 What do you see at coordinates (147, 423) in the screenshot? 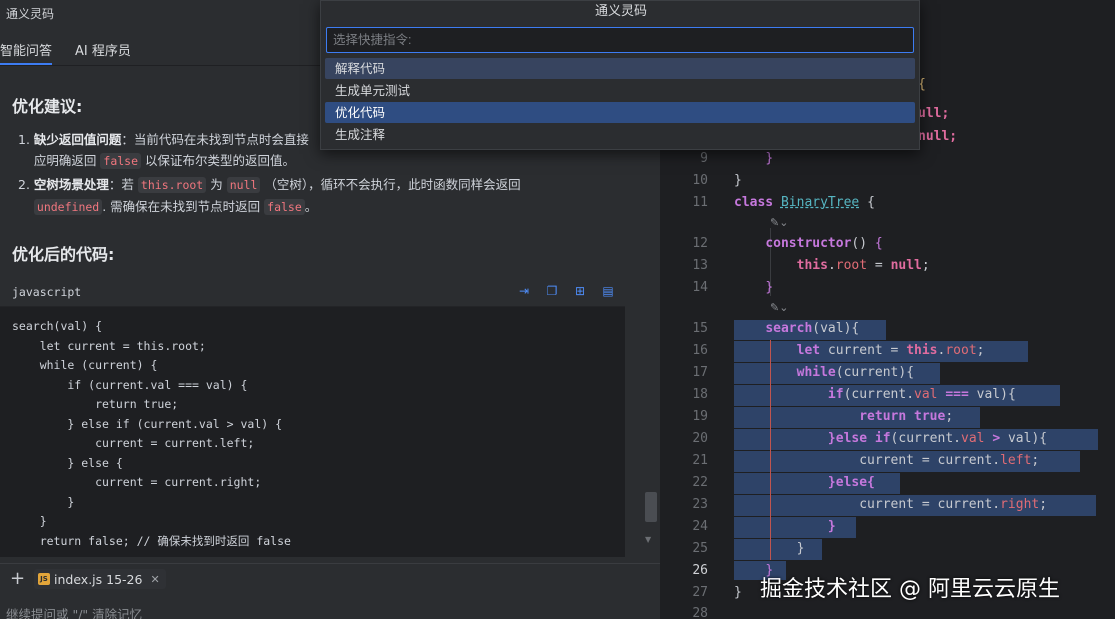
I see `code-line: } else if (current.val > val) {` at bounding box center [147, 423].